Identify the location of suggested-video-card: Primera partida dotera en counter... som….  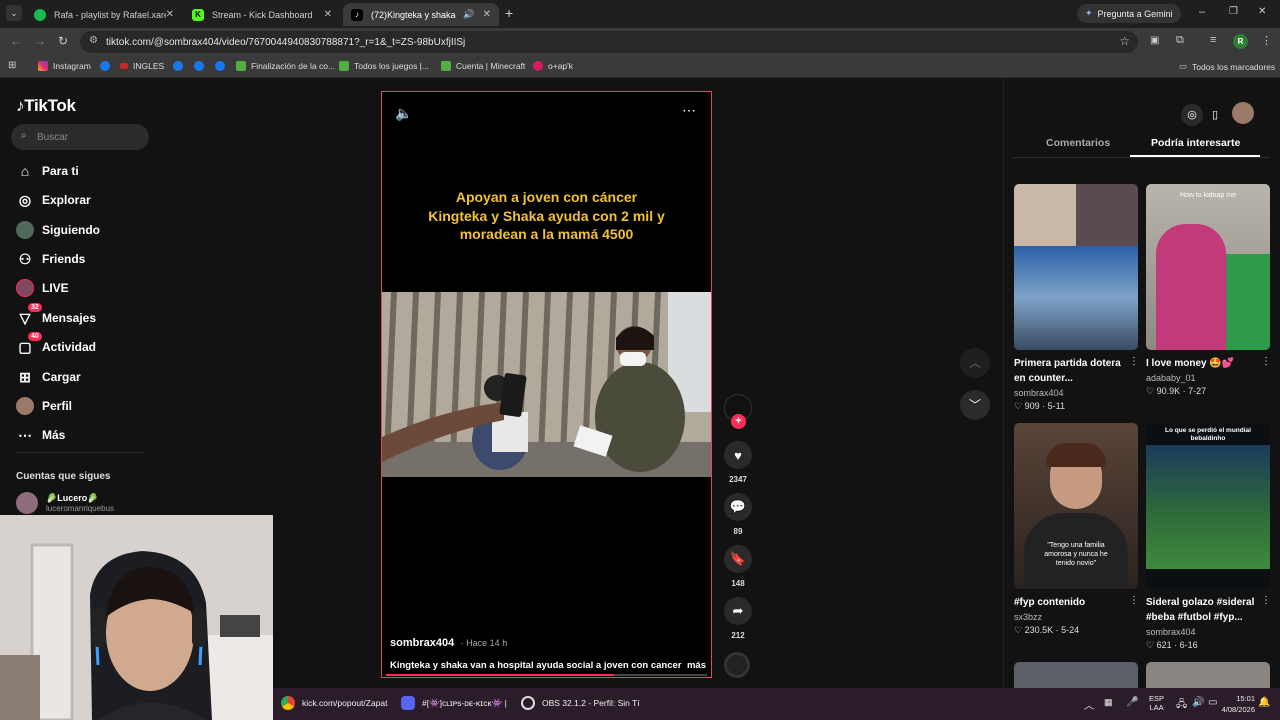
(1076, 298).